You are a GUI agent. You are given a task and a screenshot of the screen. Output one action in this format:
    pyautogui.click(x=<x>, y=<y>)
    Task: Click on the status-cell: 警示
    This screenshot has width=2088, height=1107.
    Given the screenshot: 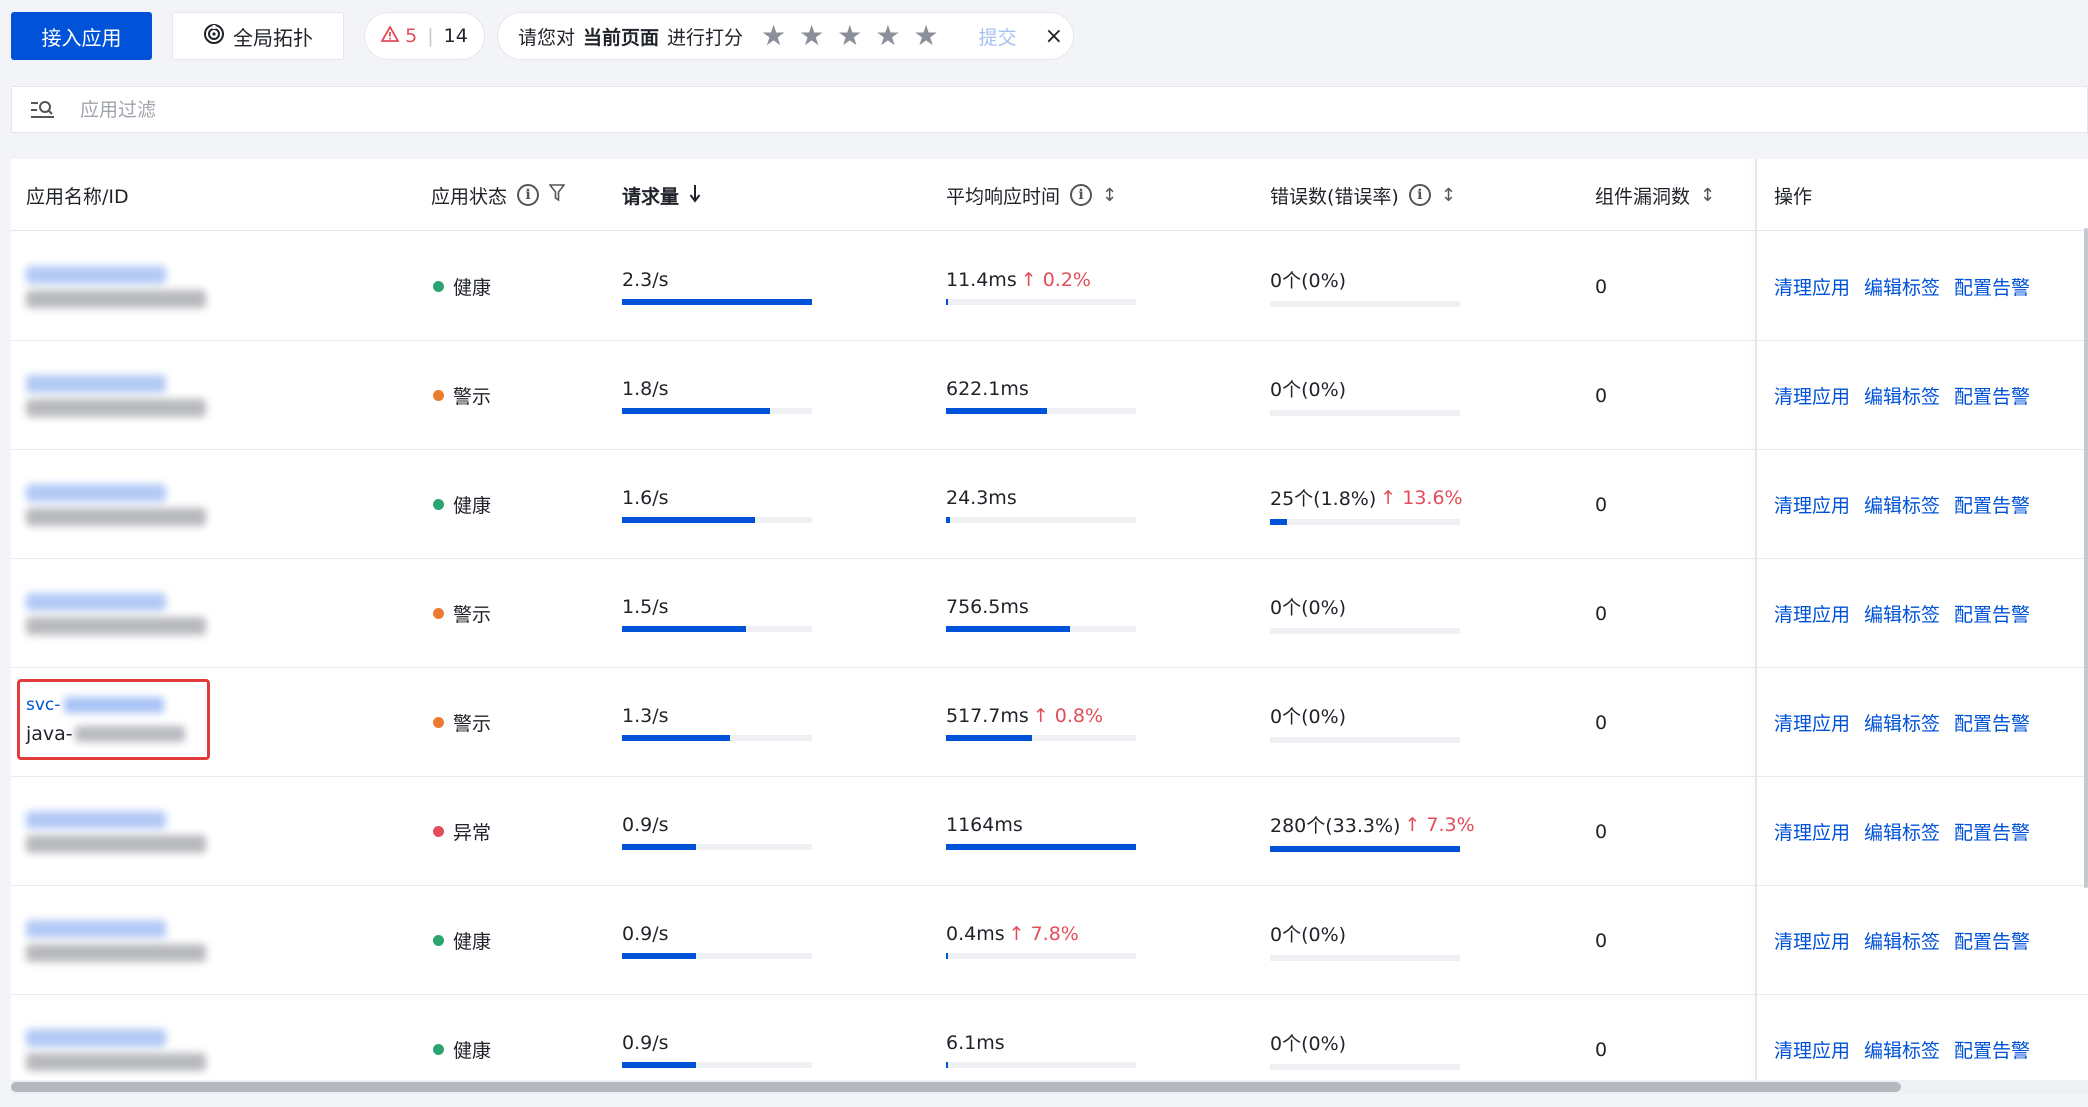 What is the action you would take?
    pyautogui.click(x=462, y=395)
    